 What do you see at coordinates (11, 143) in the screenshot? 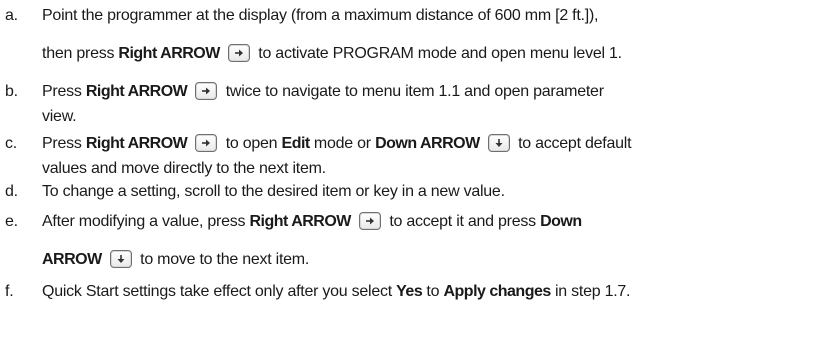
I see `step-c-letter: c.` at bounding box center [11, 143].